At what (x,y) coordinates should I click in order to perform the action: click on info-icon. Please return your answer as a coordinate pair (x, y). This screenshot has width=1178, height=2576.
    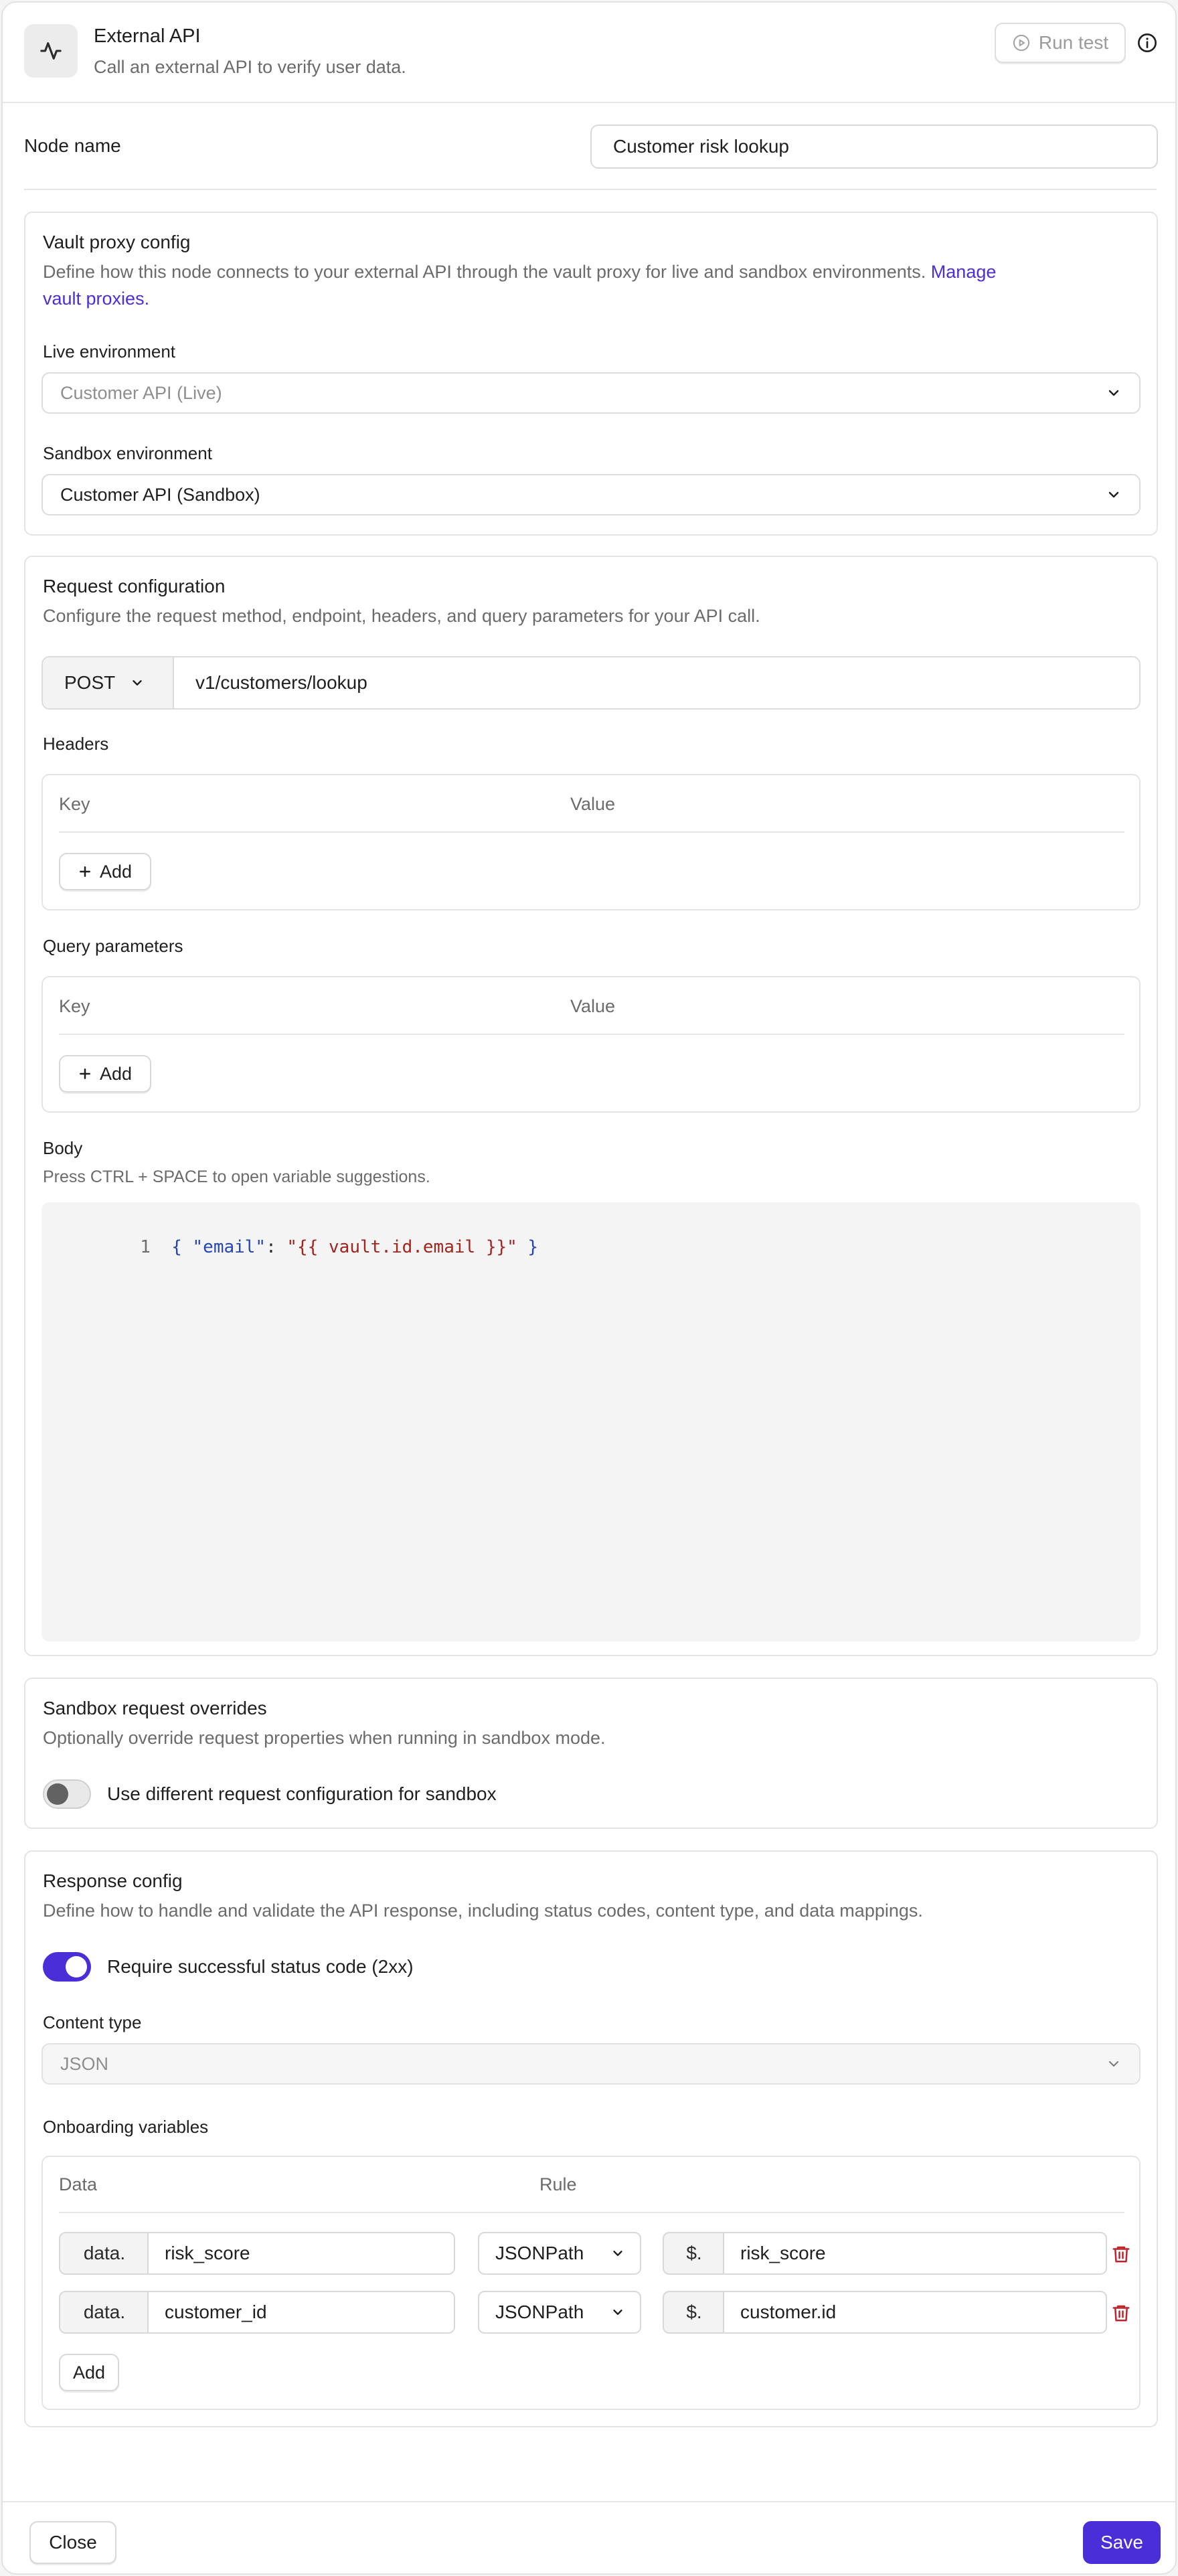
    Looking at the image, I should click on (1147, 43).